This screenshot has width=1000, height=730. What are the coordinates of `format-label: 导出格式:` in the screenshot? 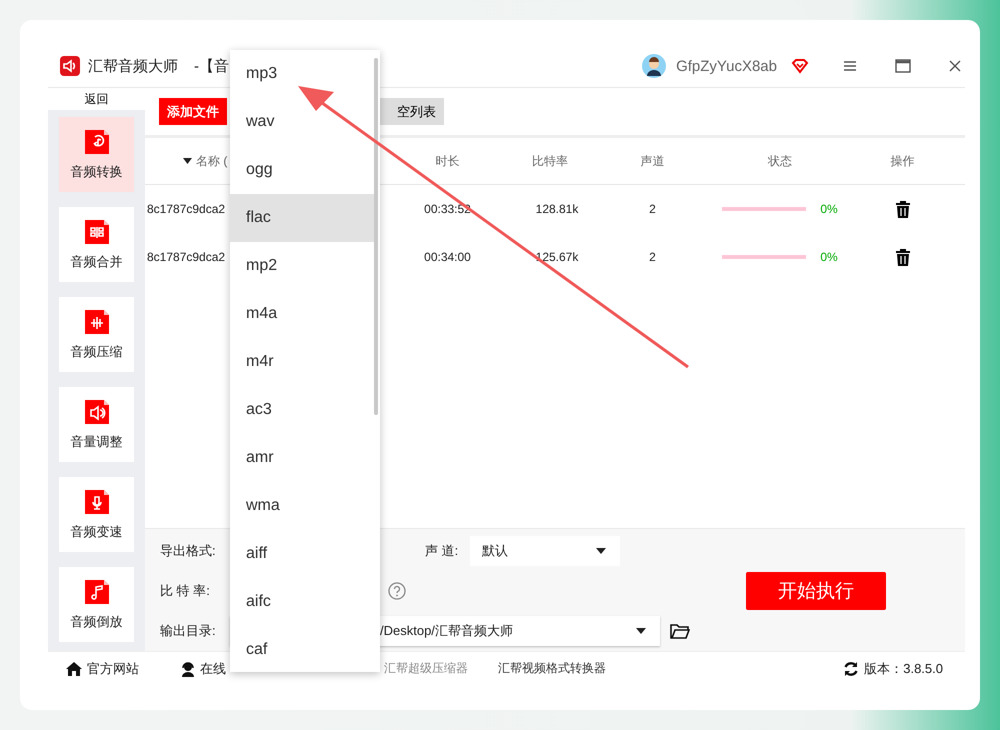 It's located at (188, 551).